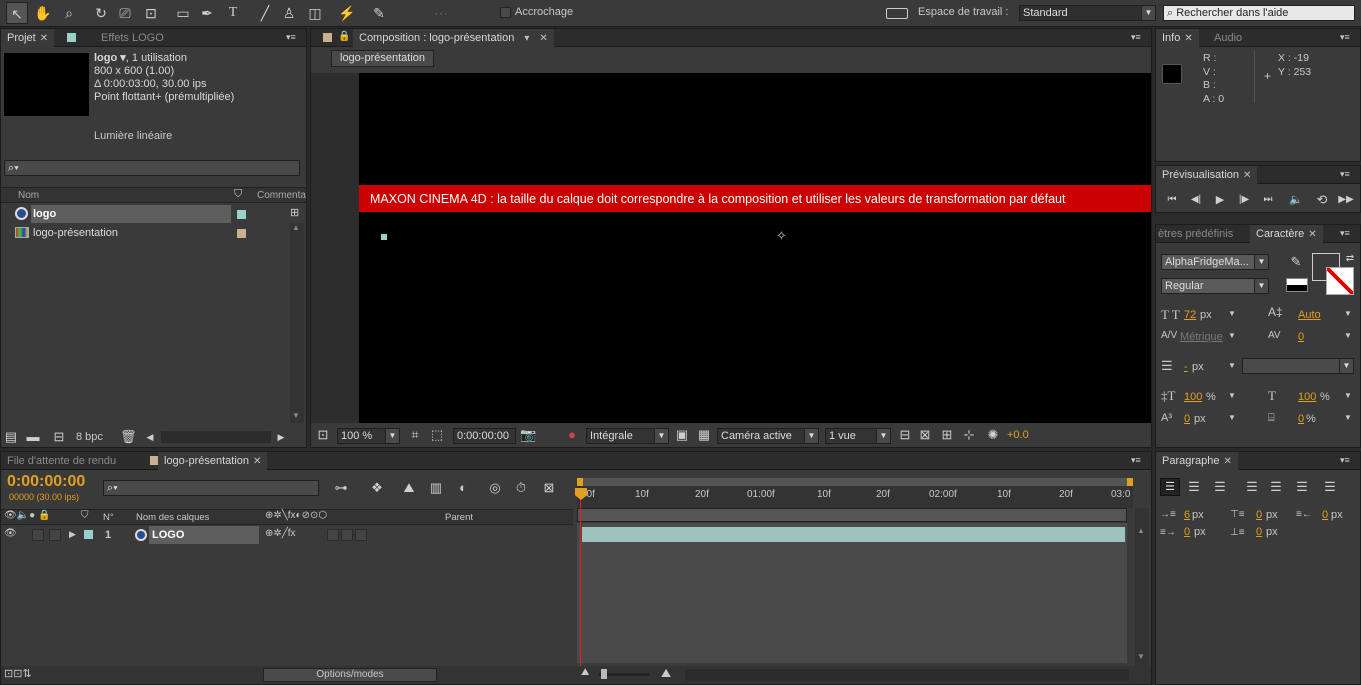 The image size is (1361, 685). What do you see at coordinates (1309, 315) in the screenshot?
I see `leading-value: Auto` at bounding box center [1309, 315].